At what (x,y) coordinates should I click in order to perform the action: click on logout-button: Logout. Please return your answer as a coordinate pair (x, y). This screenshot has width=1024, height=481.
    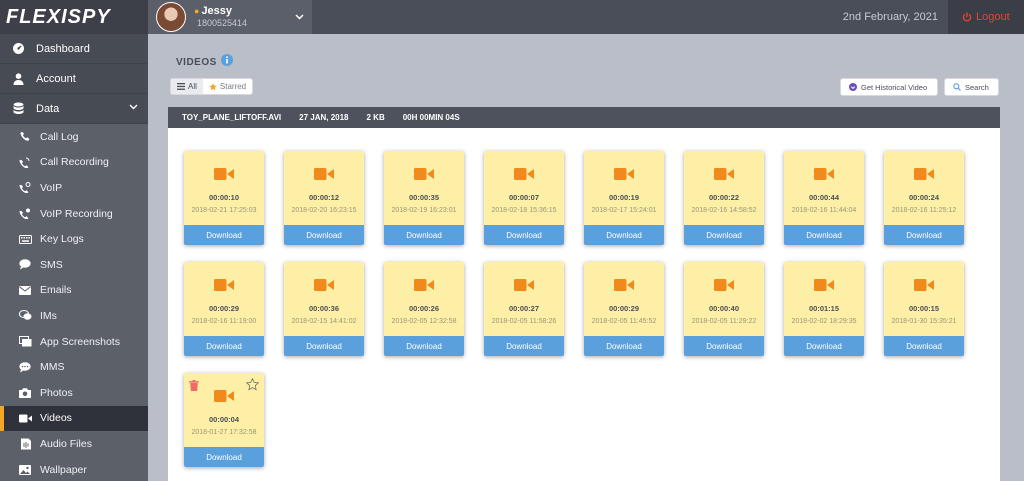
    Looking at the image, I should click on (986, 17).